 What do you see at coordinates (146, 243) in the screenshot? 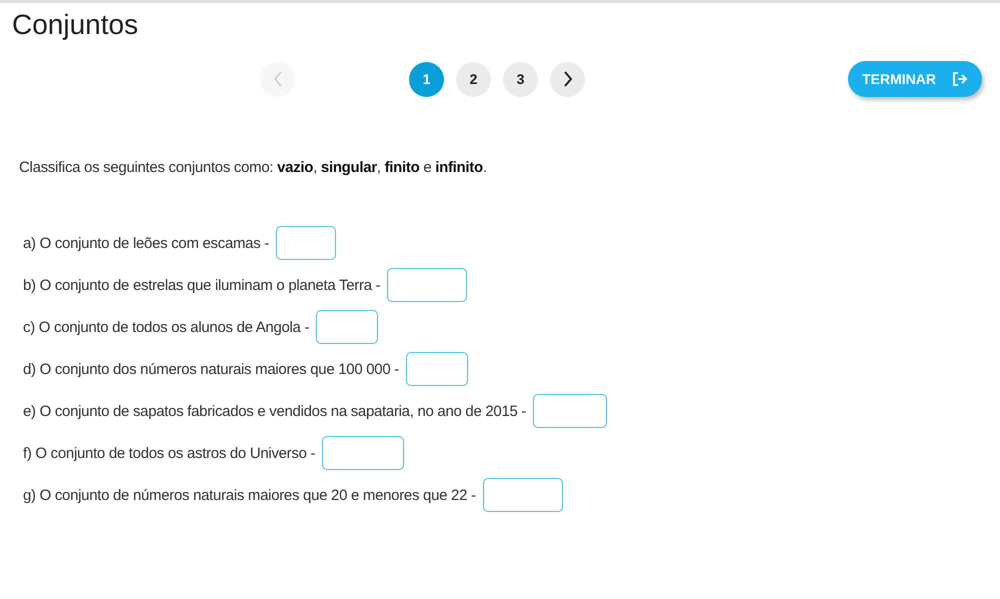
I see `question-text: a) O conjunto de leões com escamas -` at bounding box center [146, 243].